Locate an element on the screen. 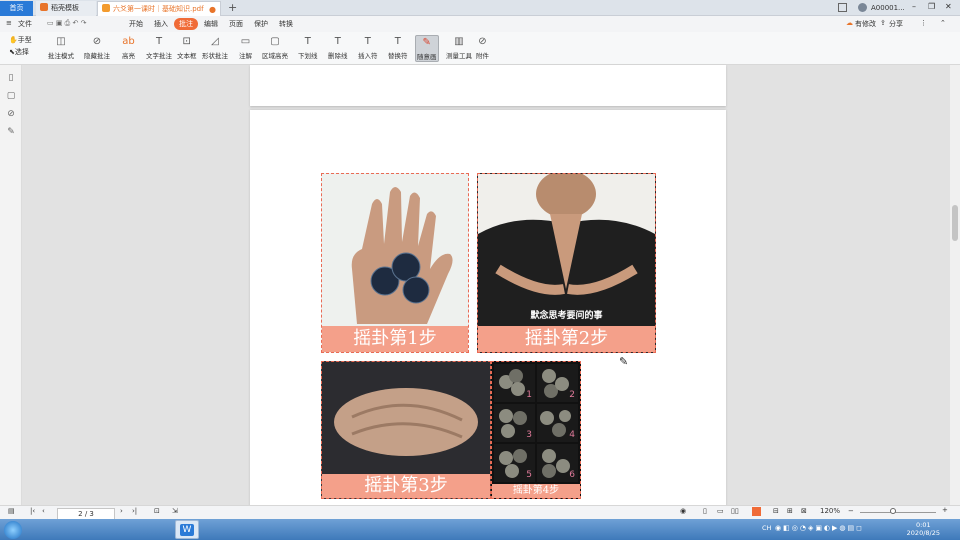 The height and width of the screenshot is (540, 960). grid-cell: 2 is located at coordinates (557, 383).